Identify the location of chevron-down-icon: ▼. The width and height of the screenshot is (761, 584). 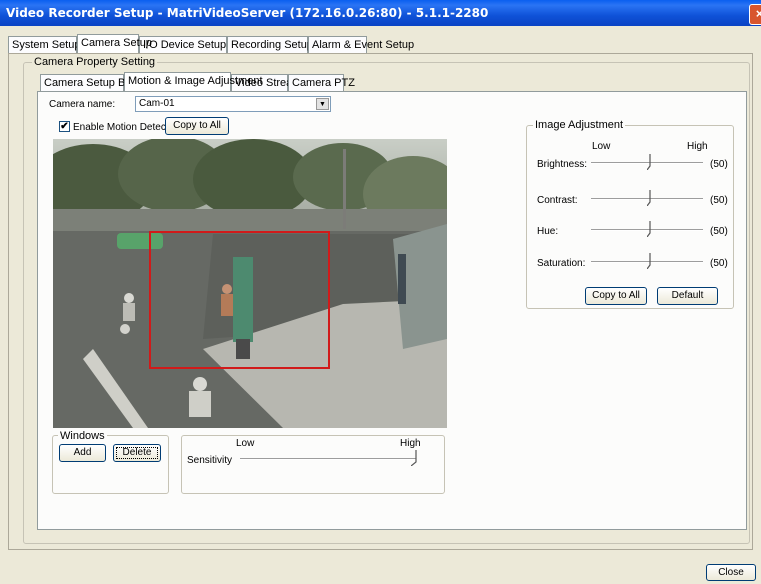
(322, 104).